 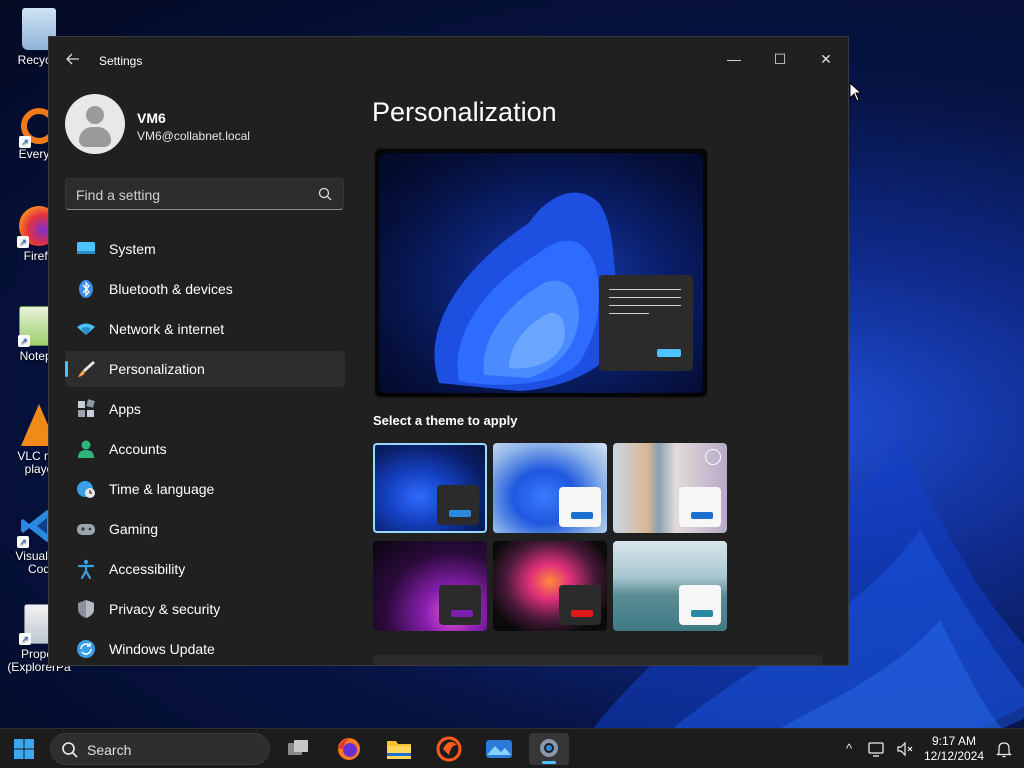 I want to click on nav-label: Time & language, so click(x=162, y=489).